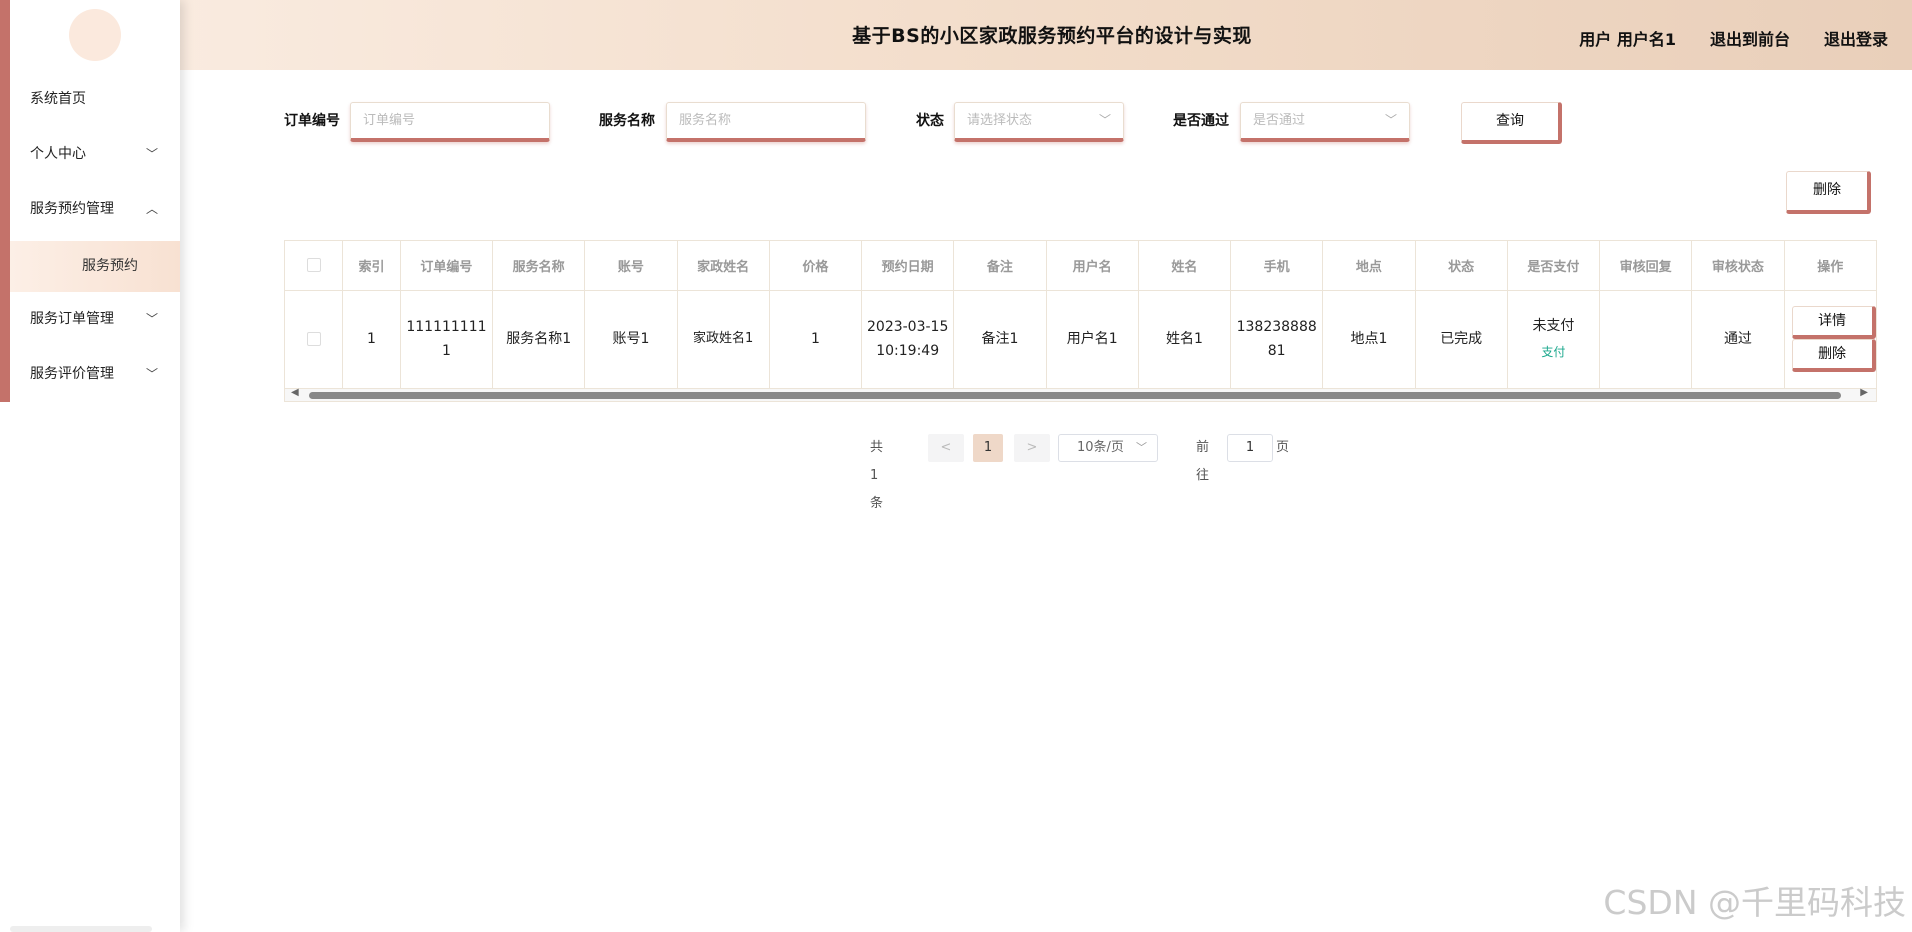  What do you see at coordinates (946, 448) in the screenshot?
I see `prev-page-button: <` at bounding box center [946, 448].